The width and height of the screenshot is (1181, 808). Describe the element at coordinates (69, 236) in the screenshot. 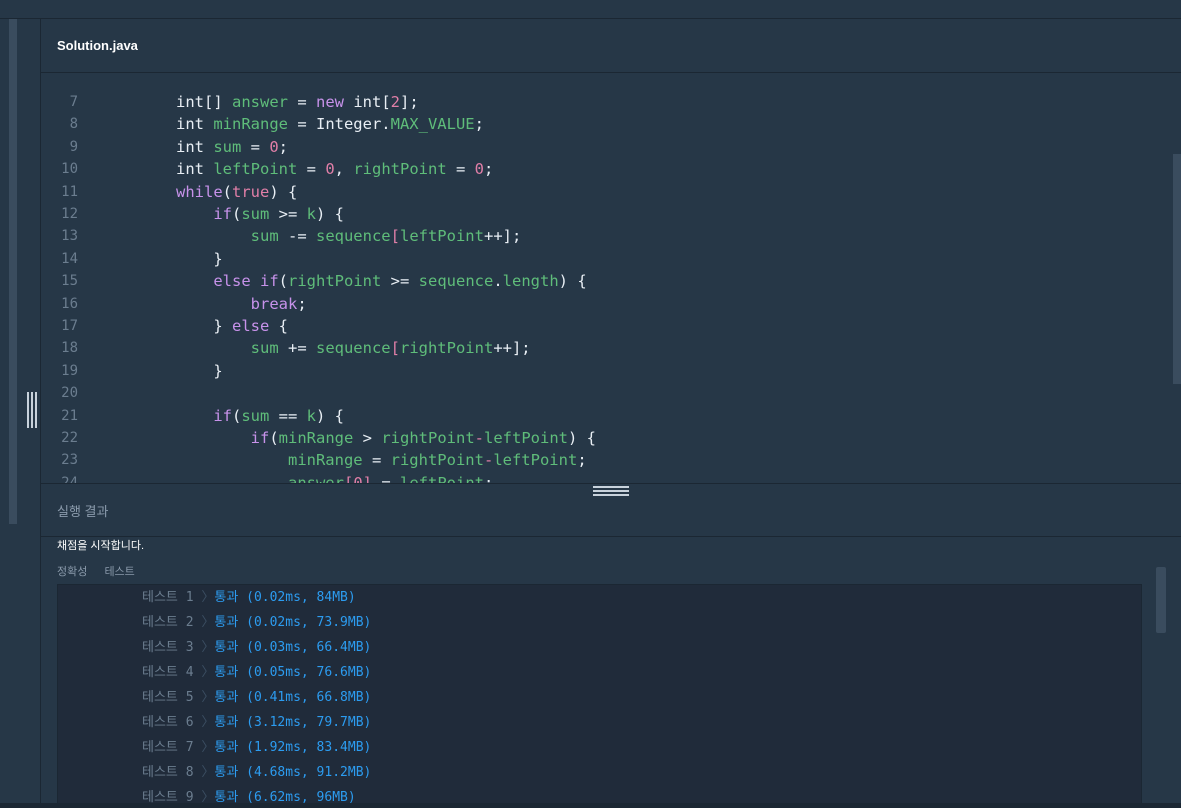

I see `line-number: 13` at that location.